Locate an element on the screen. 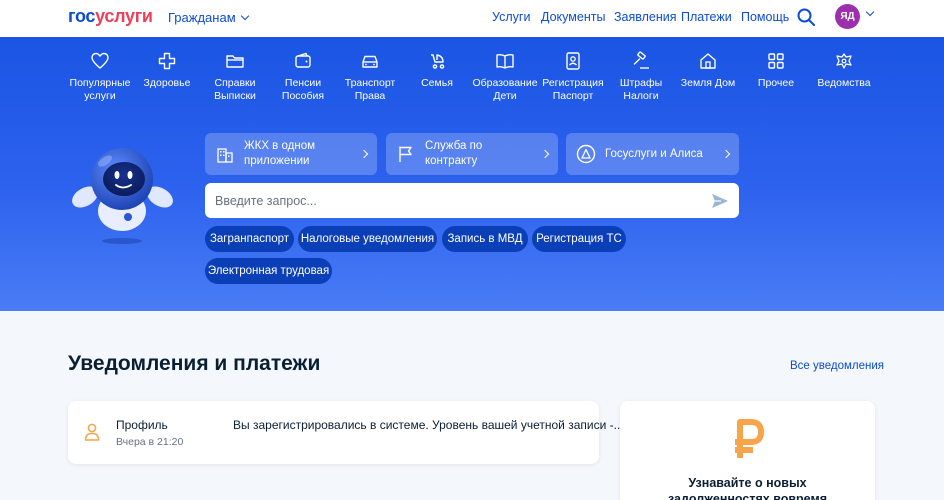  send-icon is located at coordinates (720, 201).